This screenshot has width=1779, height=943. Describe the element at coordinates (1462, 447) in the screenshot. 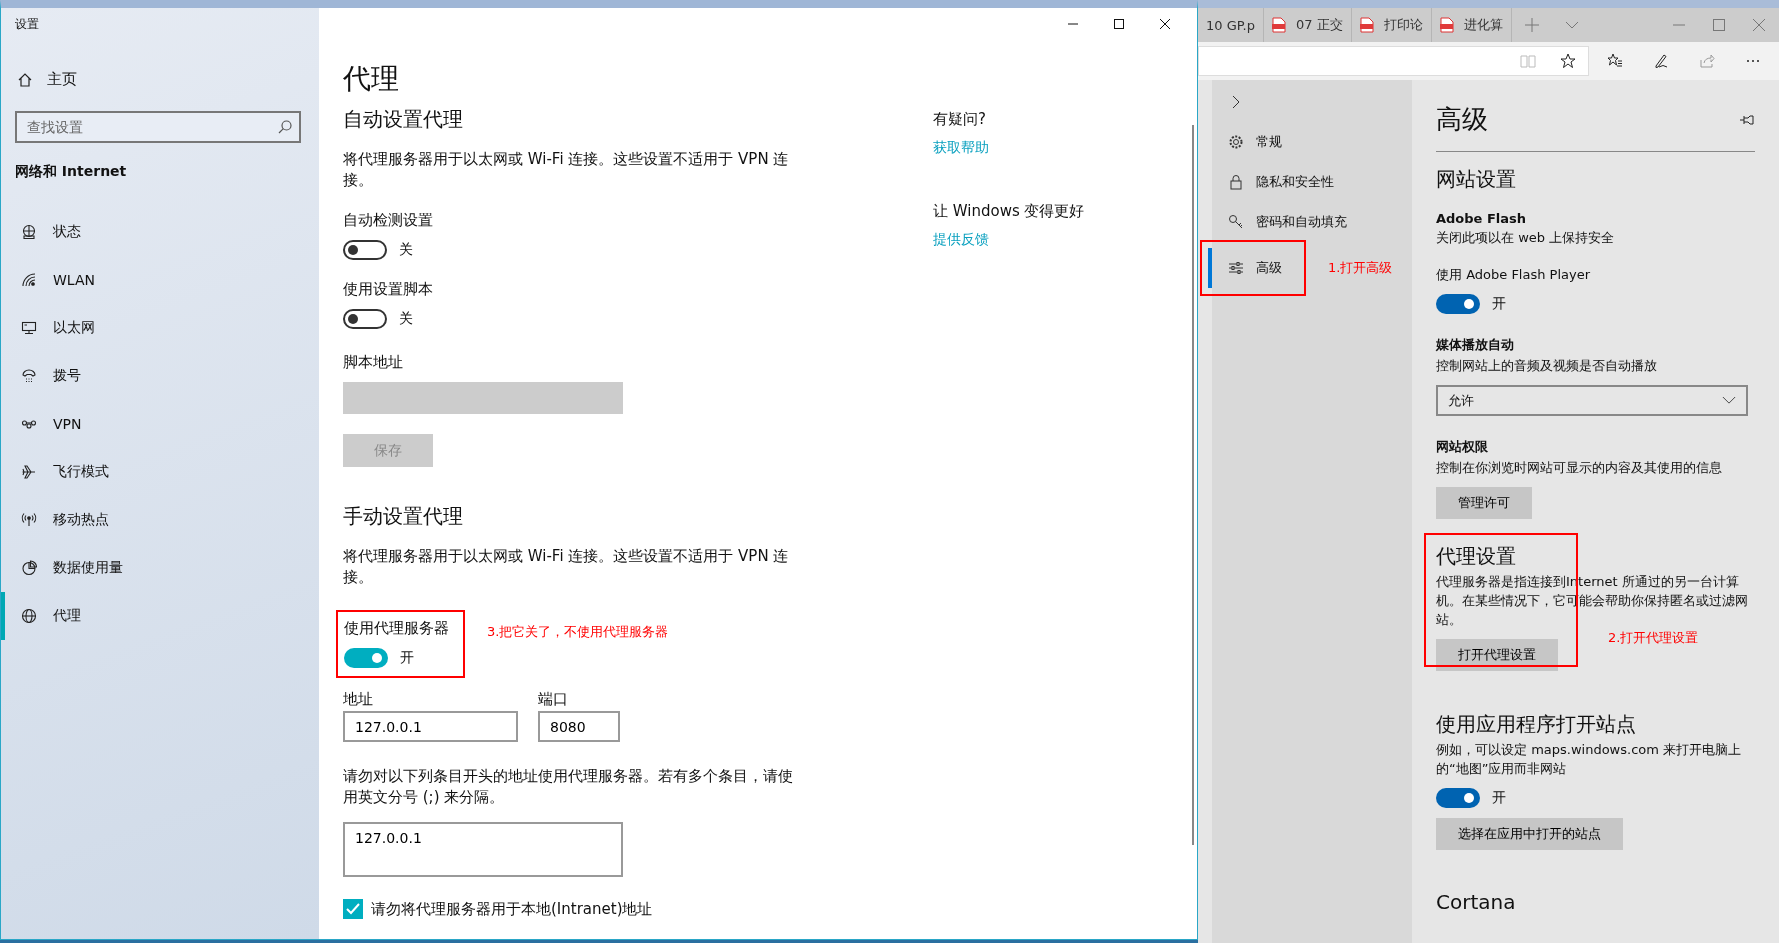

I see `setting-heading: 网站权限` at that location.